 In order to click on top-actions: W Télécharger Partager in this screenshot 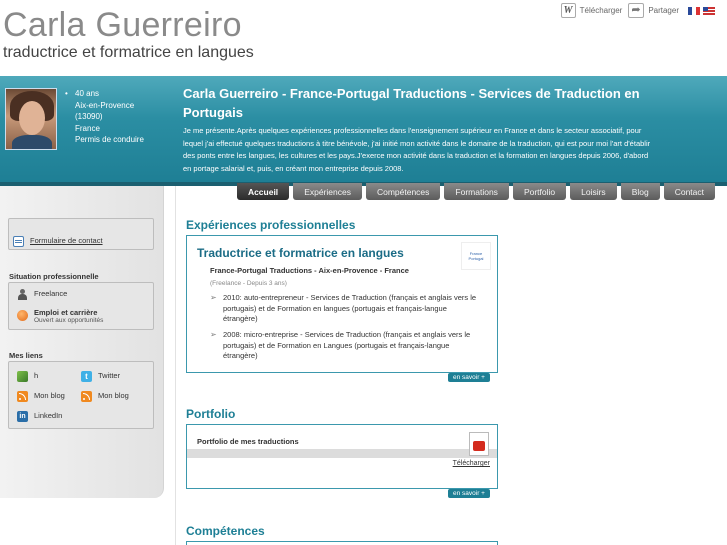, I will do `click(635, 10)`.